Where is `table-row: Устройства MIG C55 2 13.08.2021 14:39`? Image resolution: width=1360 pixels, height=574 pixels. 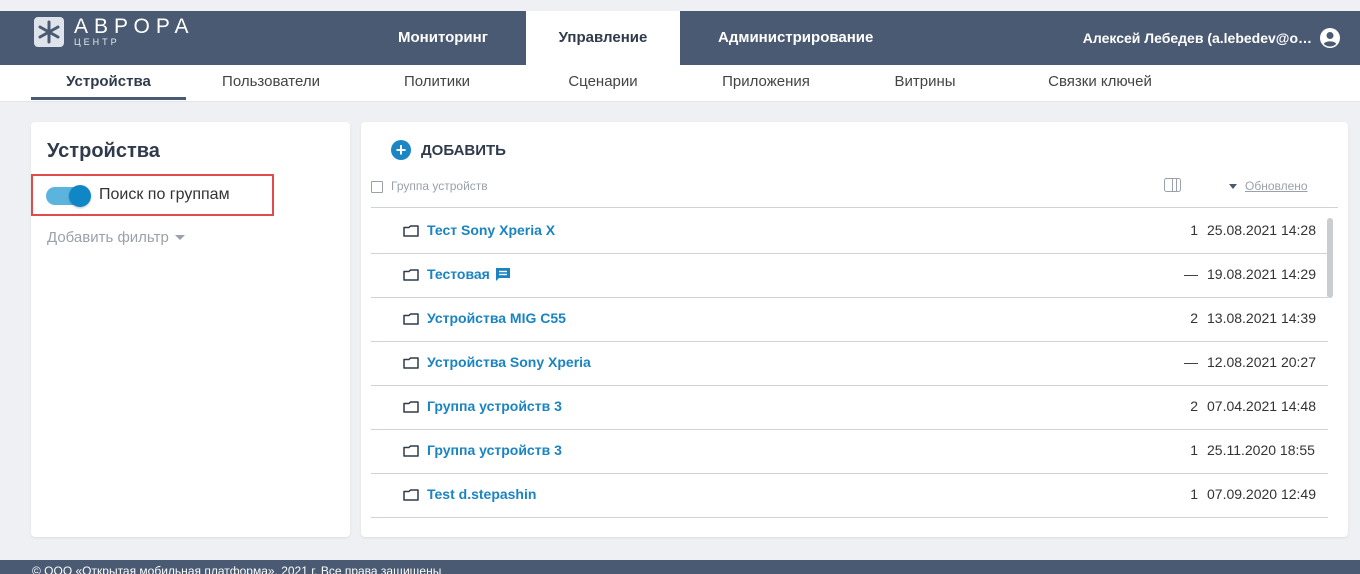 table-row: Устройства MIG C55 2 13.08.2021 14:39 is located at coordinates (849, 320).